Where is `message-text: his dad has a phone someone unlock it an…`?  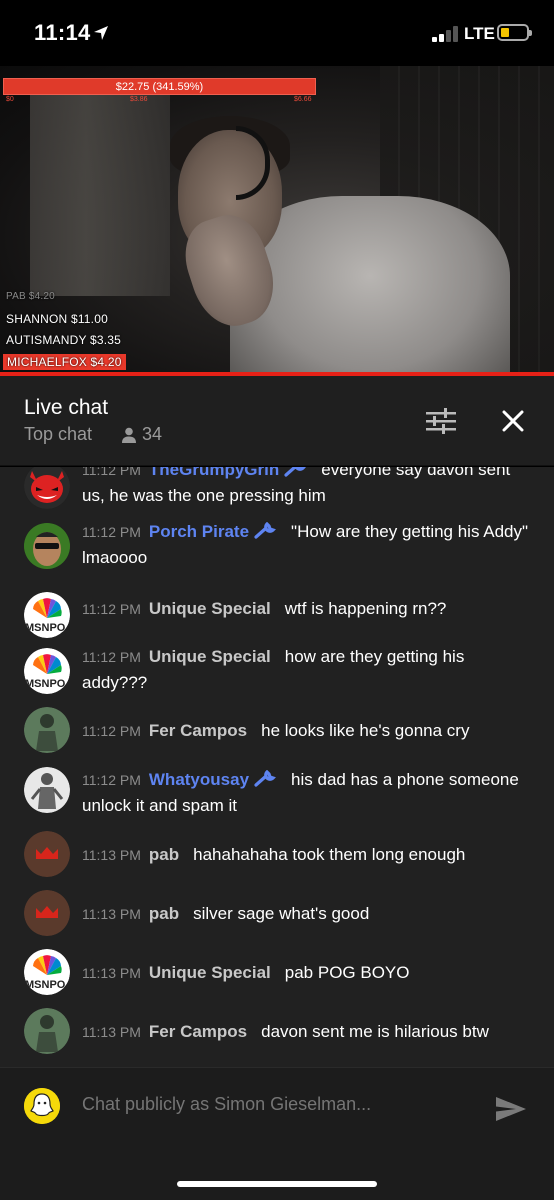 message-text: his dad has a phone someone unlock it an… is located at coordinates (300, 792).